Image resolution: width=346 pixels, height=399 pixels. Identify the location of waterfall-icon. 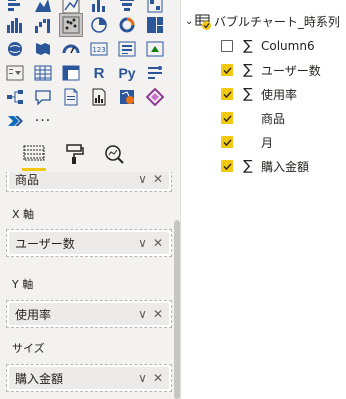
(43, 25).